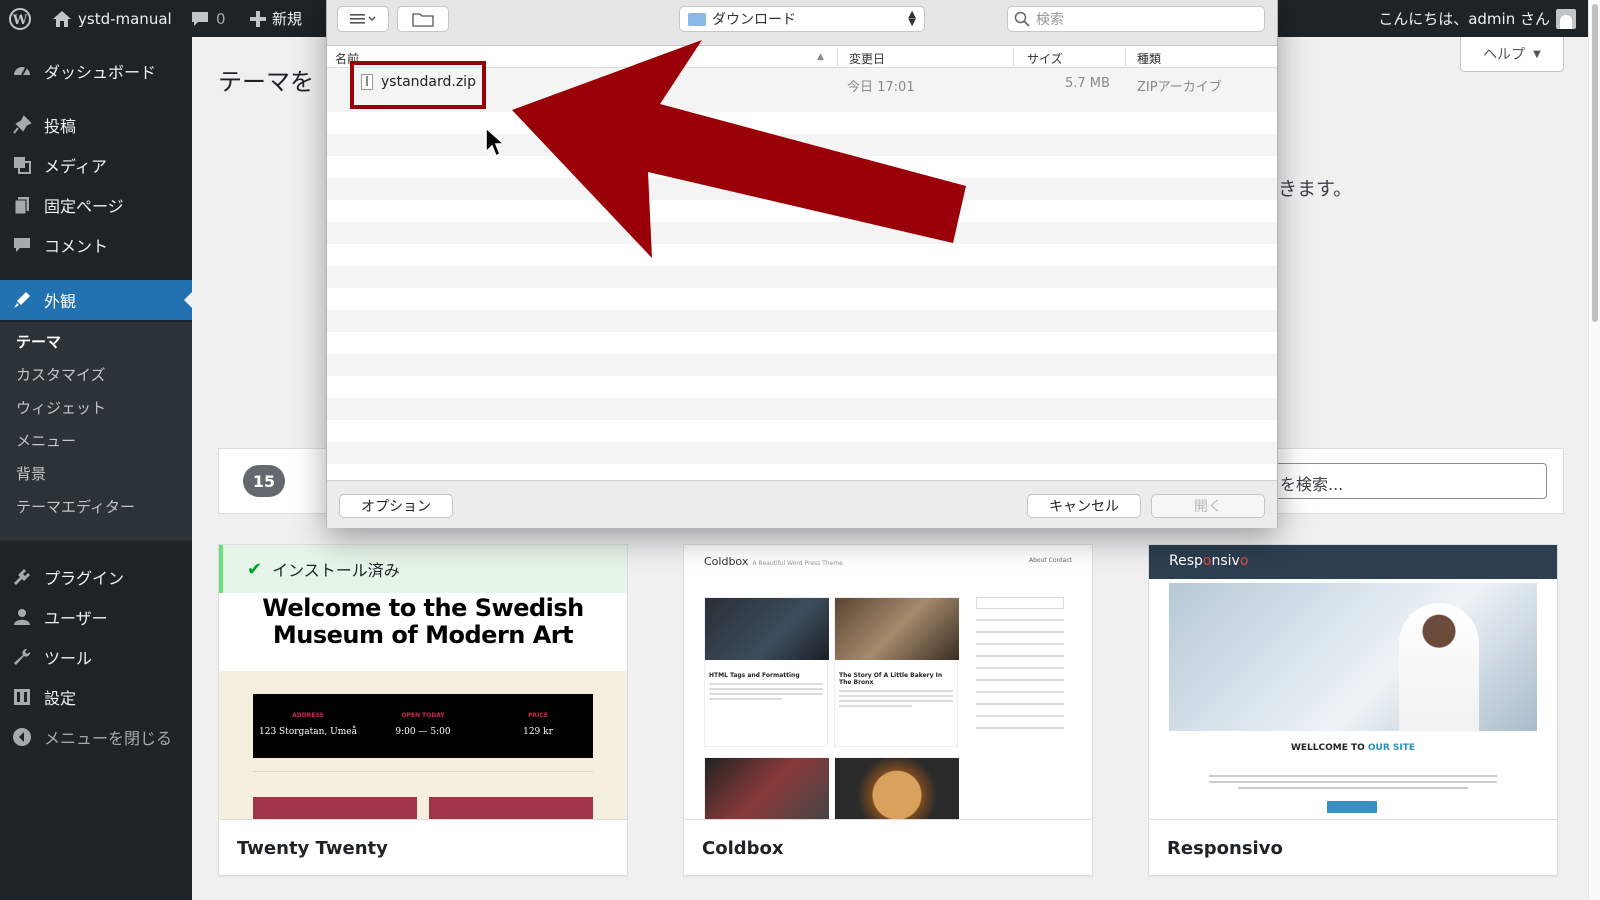 Image resolution: width=1600 pixels, height=900 pixels. Describe the element at coordinates (739, 149) in the screenshot. I see `annotation-arrow-icon` at that location.